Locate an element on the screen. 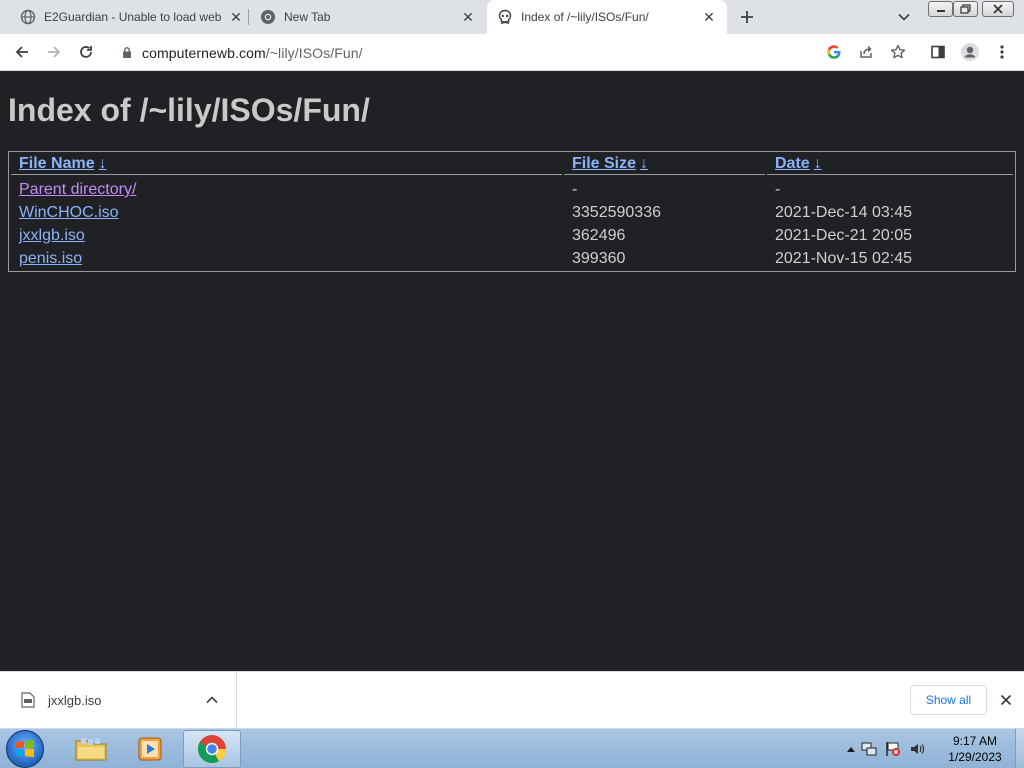 This screenshot has width=1024, height=768. sort-by-name-link: File Name is located at coordinates (57, 163).